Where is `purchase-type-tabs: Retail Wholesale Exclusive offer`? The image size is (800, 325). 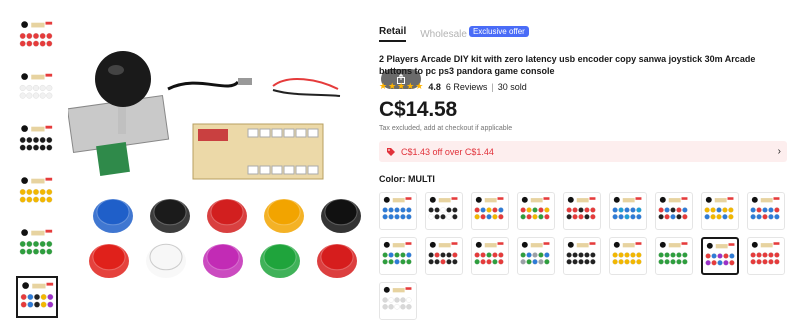 purchase-type-tabs: Retail Wholesale Exclusive offer is located at coordinates (584, 34).